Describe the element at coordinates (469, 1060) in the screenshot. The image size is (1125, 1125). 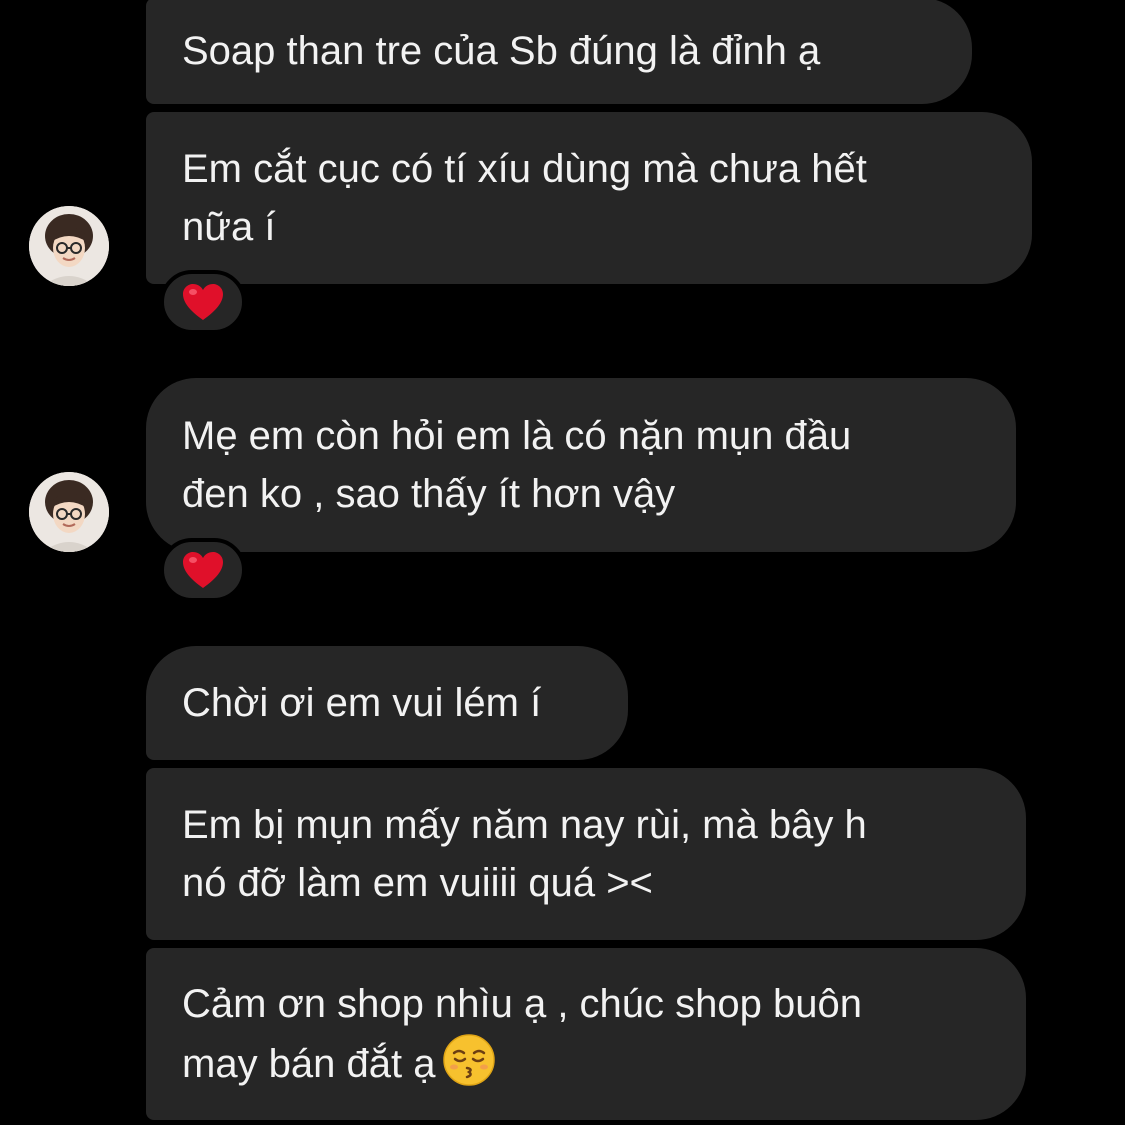
I see `kissing-face-emoji-icon` at that location.